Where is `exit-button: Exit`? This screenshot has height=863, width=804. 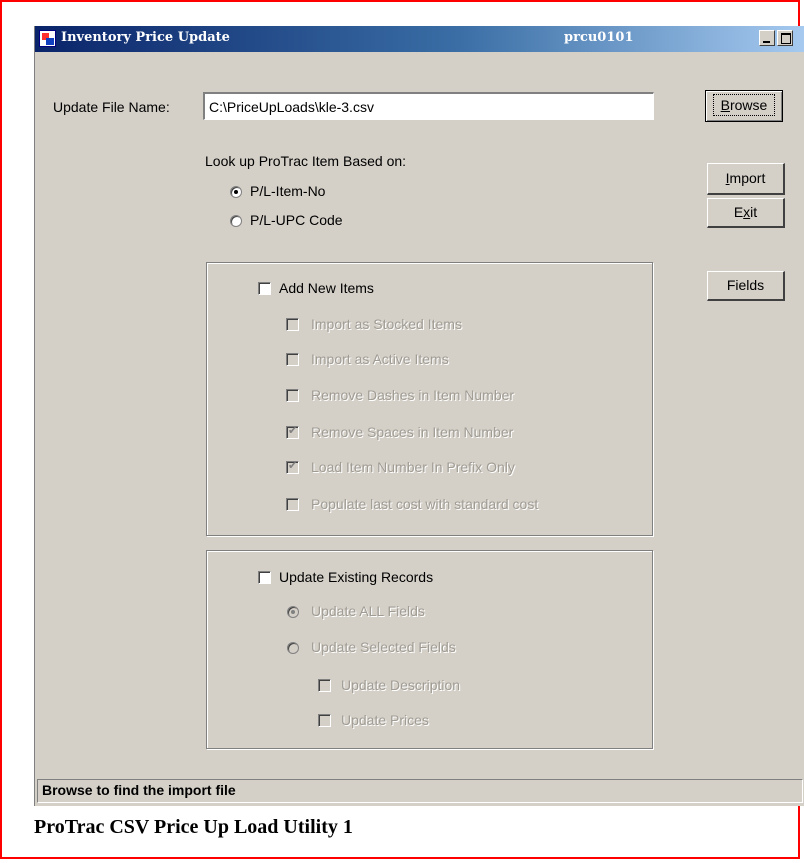 exit-button: Exit is located at coordinates (746, 213).